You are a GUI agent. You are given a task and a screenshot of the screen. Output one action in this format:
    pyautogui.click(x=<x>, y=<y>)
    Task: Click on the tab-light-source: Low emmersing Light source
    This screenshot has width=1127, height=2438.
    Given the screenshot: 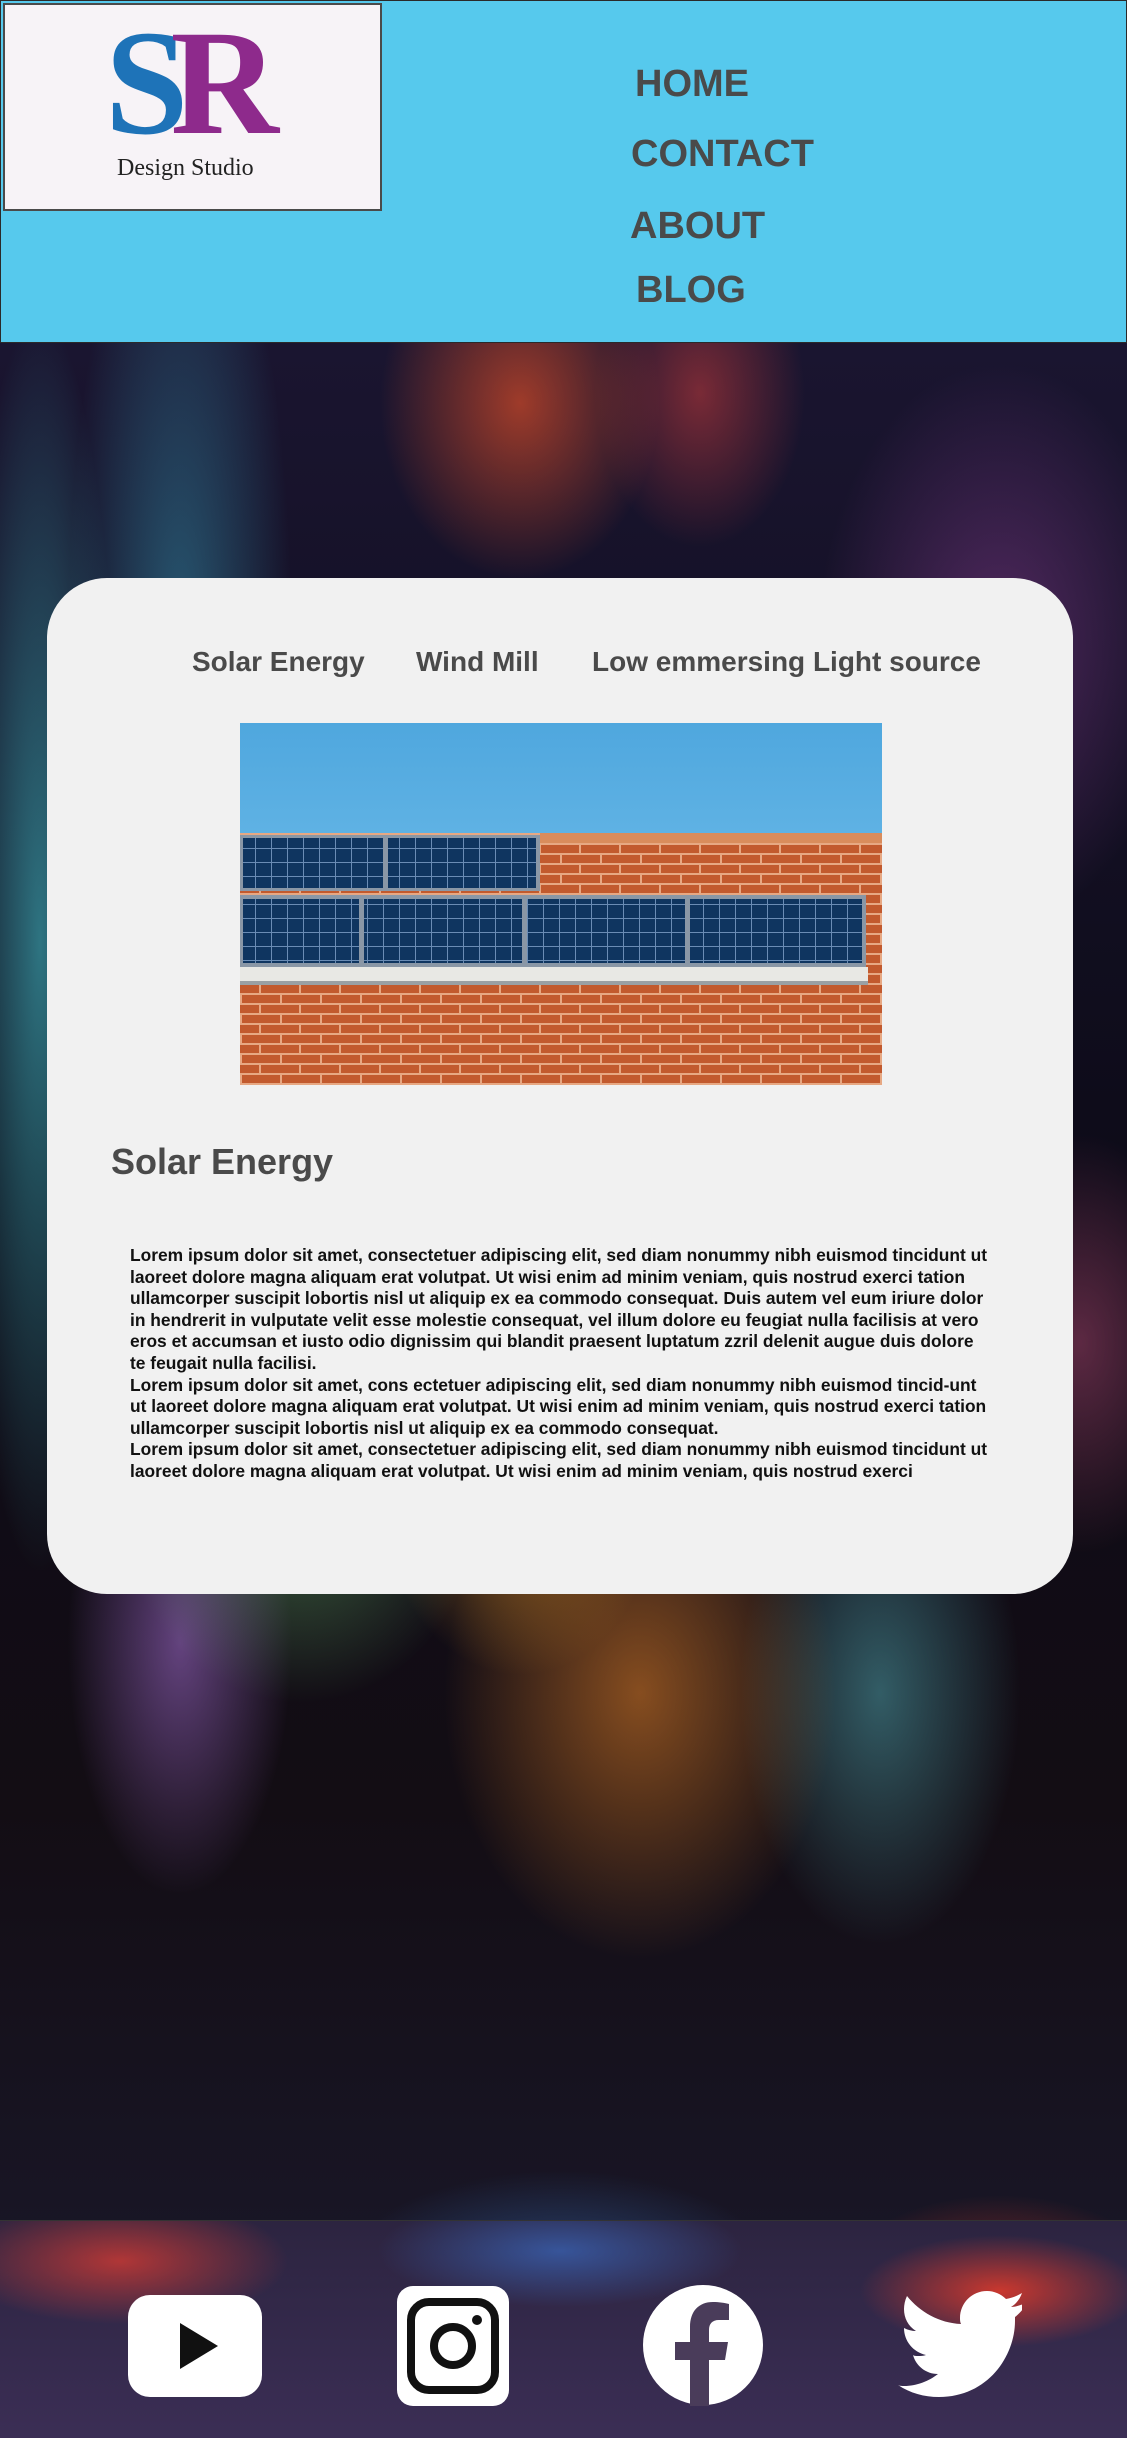 What is the action you would take?
    pyautogui.click(x=786, y=662)
    